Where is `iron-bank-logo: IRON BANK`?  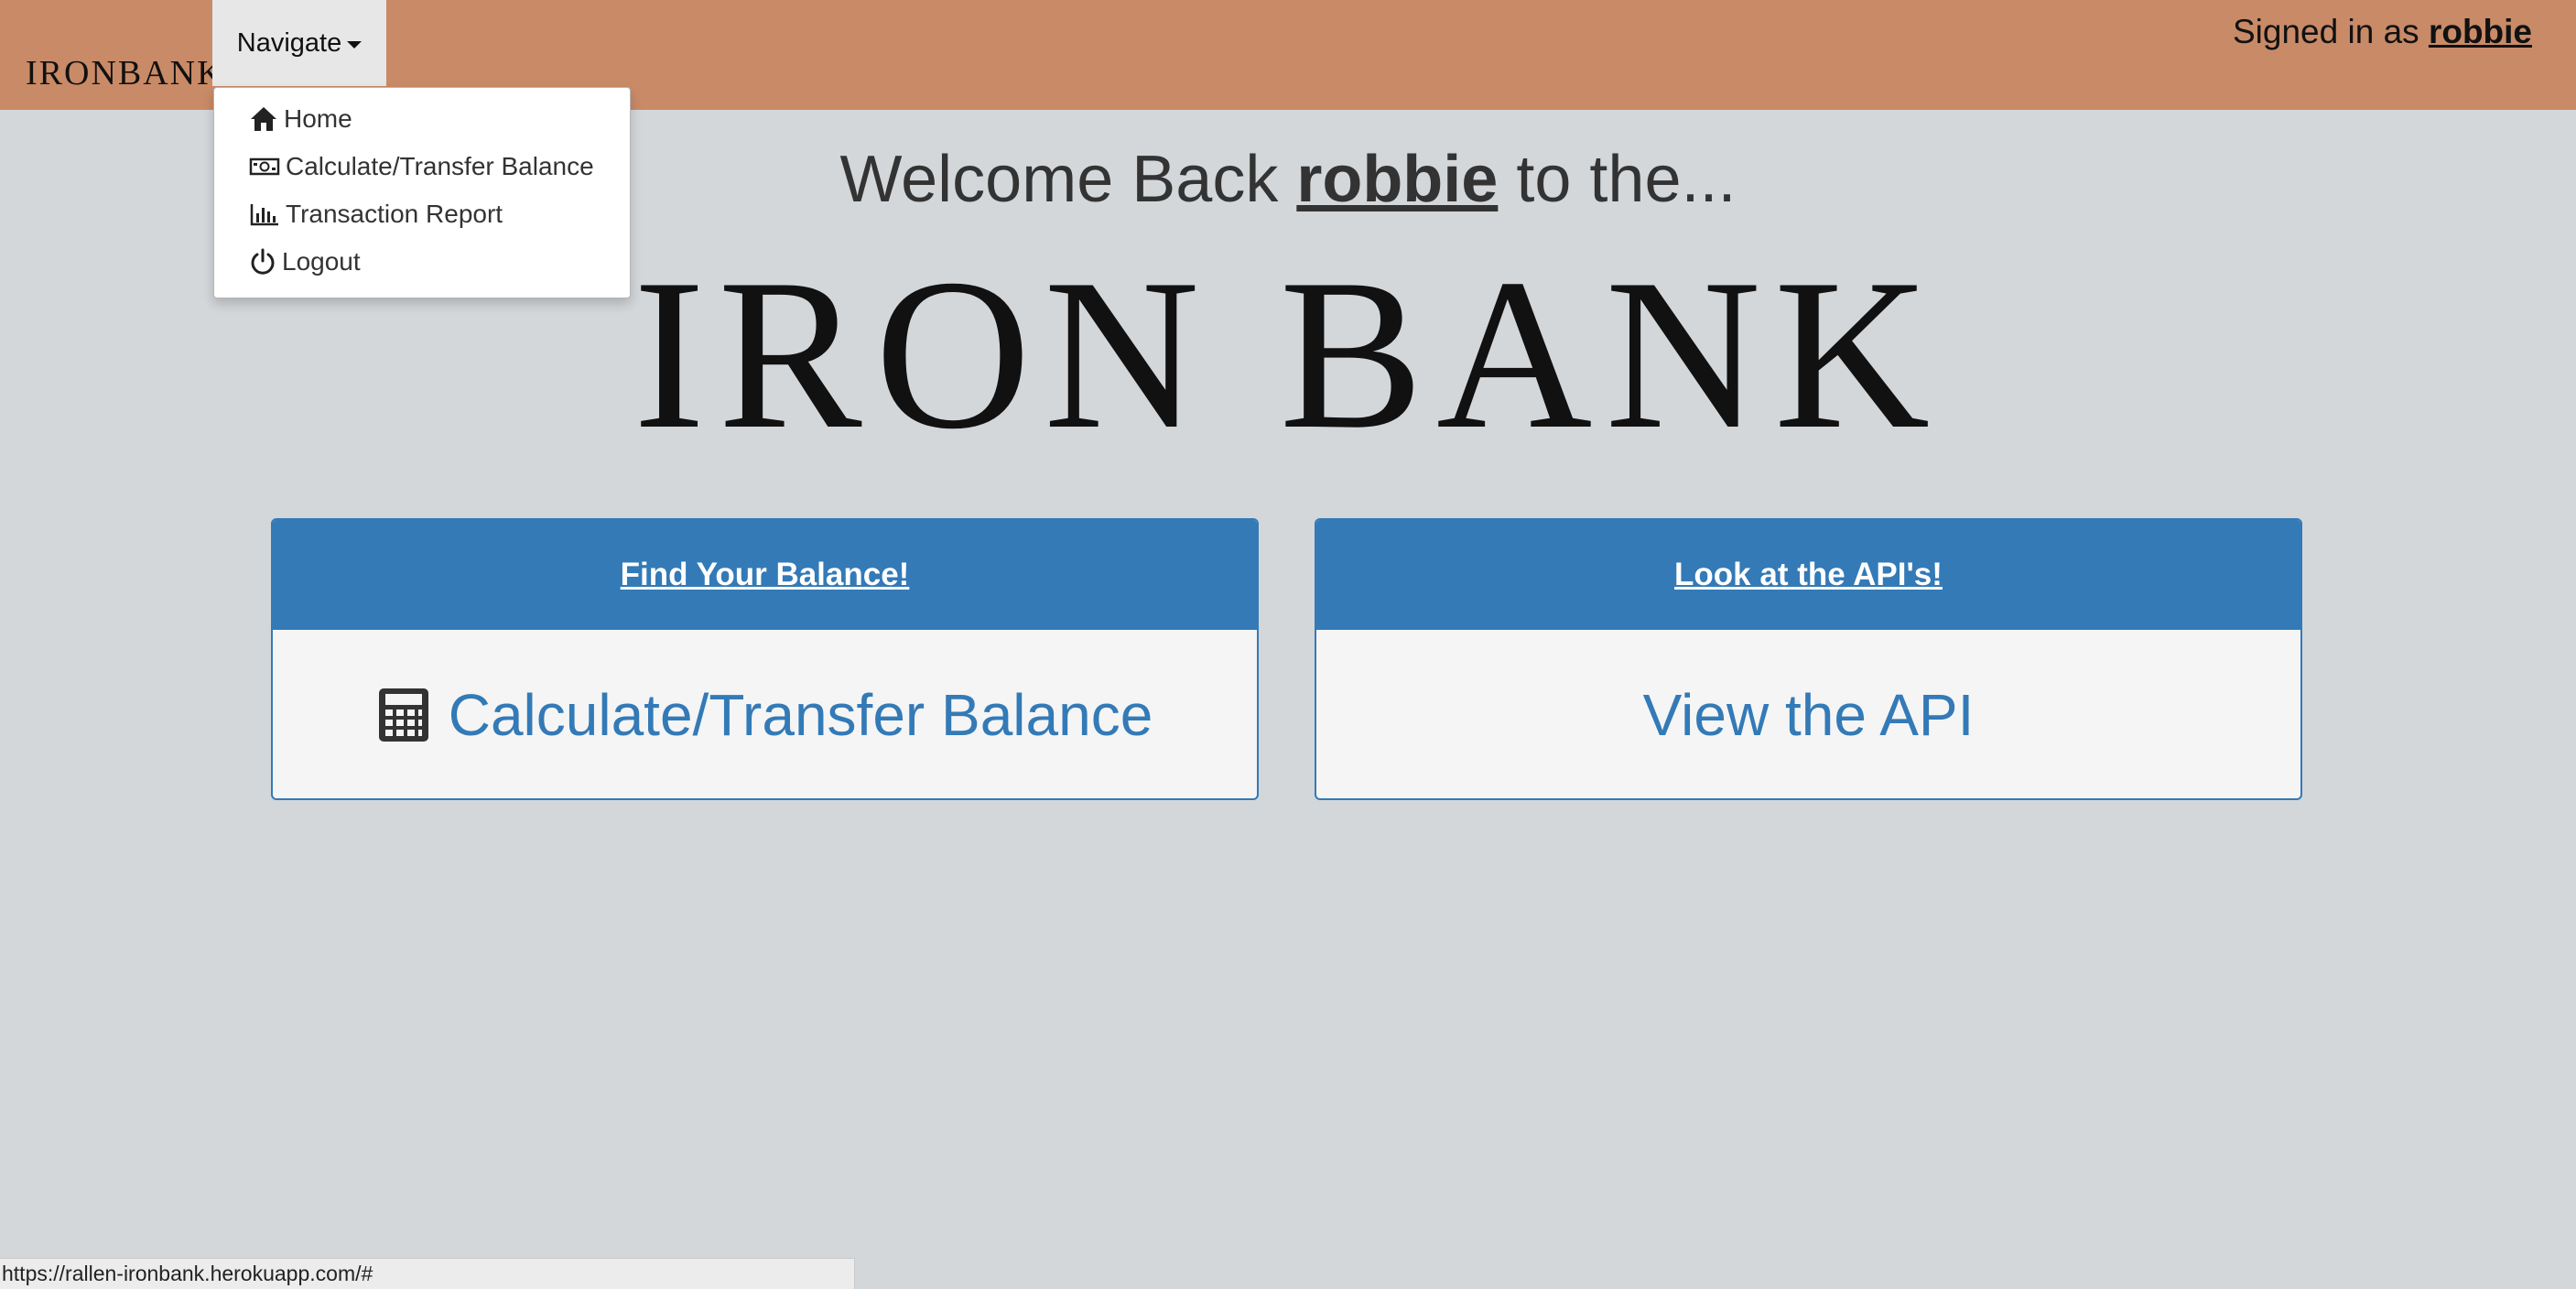 iron-bank-logo: IRON BANK is located at coordinates (1288, 354).